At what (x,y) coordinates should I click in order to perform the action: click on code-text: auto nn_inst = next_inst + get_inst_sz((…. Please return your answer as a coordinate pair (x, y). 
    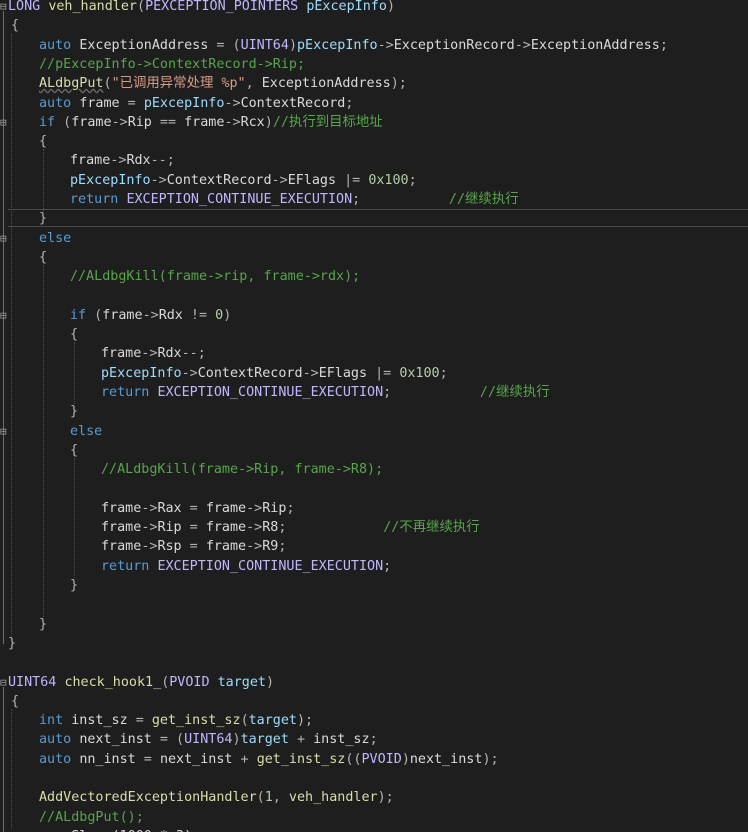
    Looking at the image, I should click on (269, 759).